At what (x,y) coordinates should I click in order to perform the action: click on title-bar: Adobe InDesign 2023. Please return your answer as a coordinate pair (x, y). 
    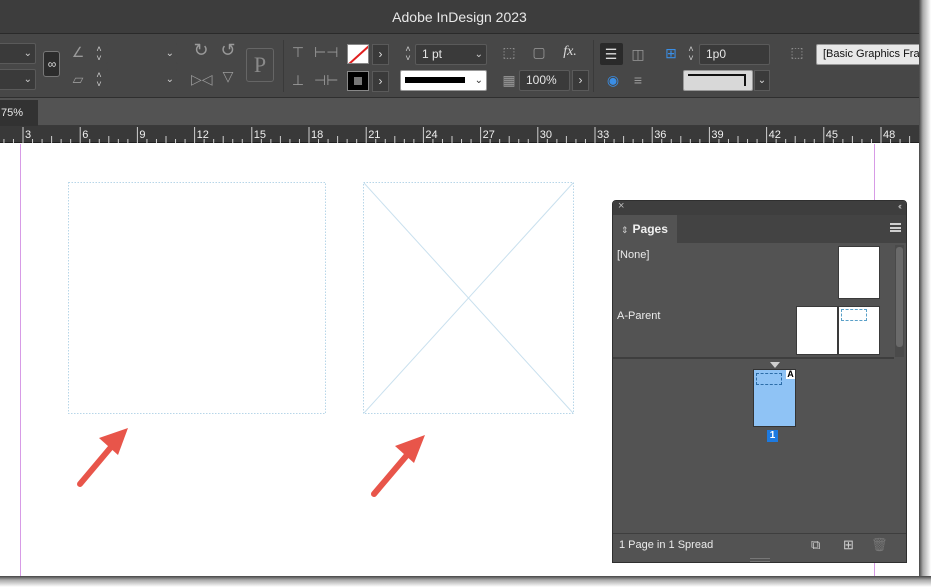
    Looking at the image, I should click on (459, 17).